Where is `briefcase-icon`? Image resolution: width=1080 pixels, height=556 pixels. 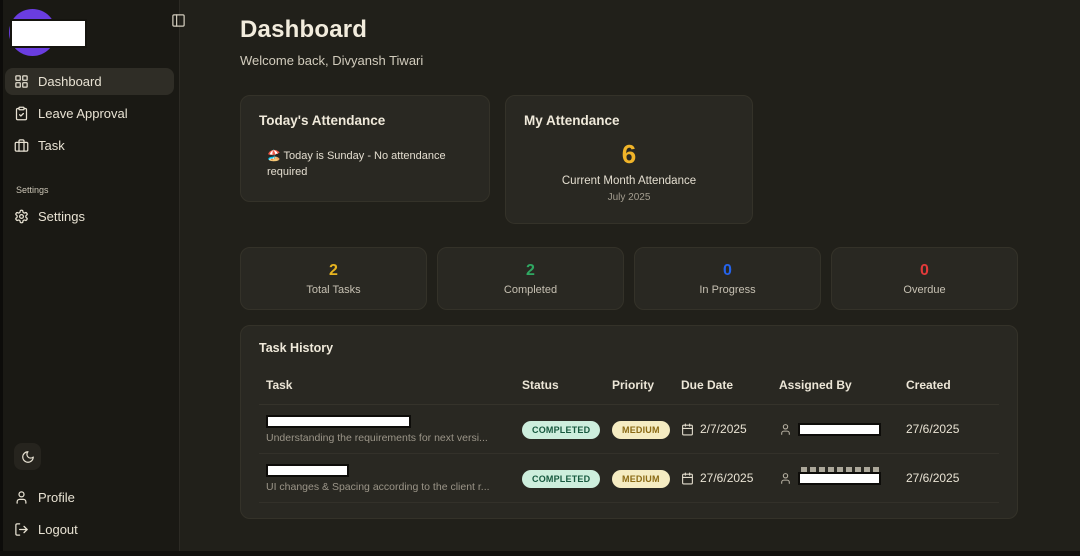 briefcase-icon is located at coordinates (21, 145).